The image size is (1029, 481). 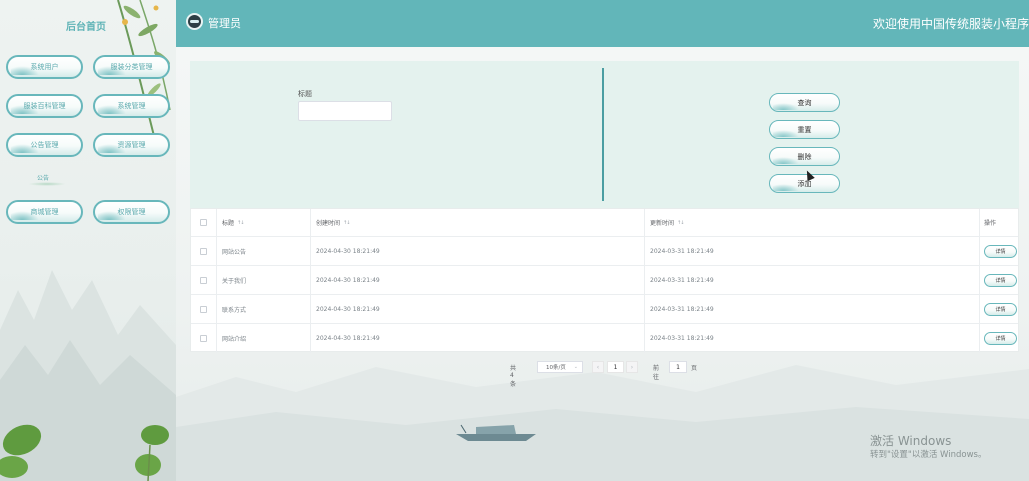 What do you see at coordinates (999, 222) in the screenshot?
I see `header-operation: 操作` at bounding box center [999, 222].